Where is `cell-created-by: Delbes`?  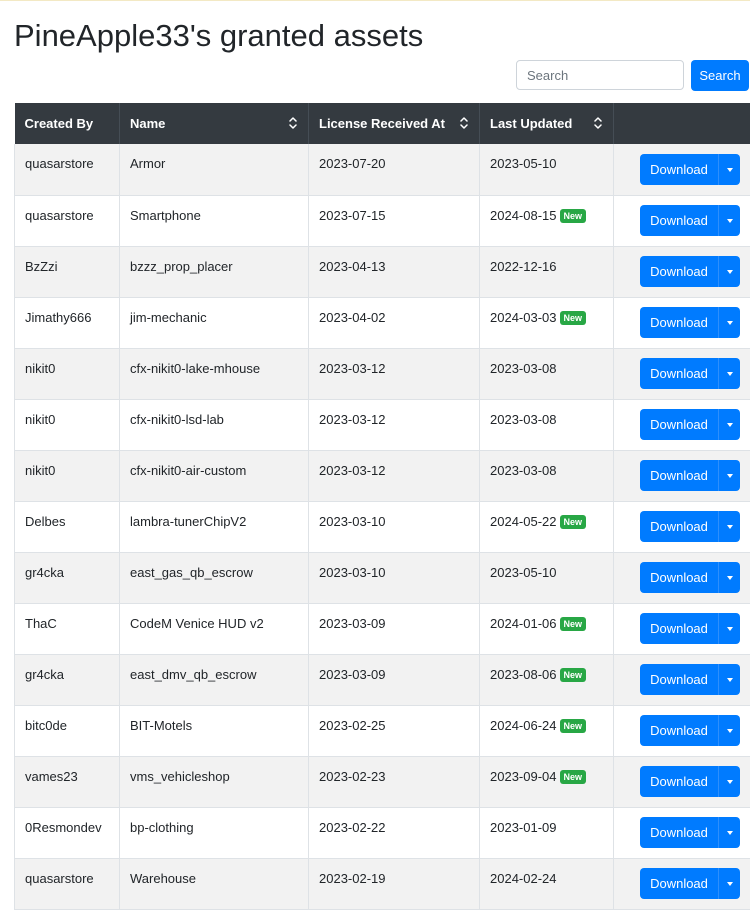 cell-created-by: Delbes is located at coordinates (67, 526).